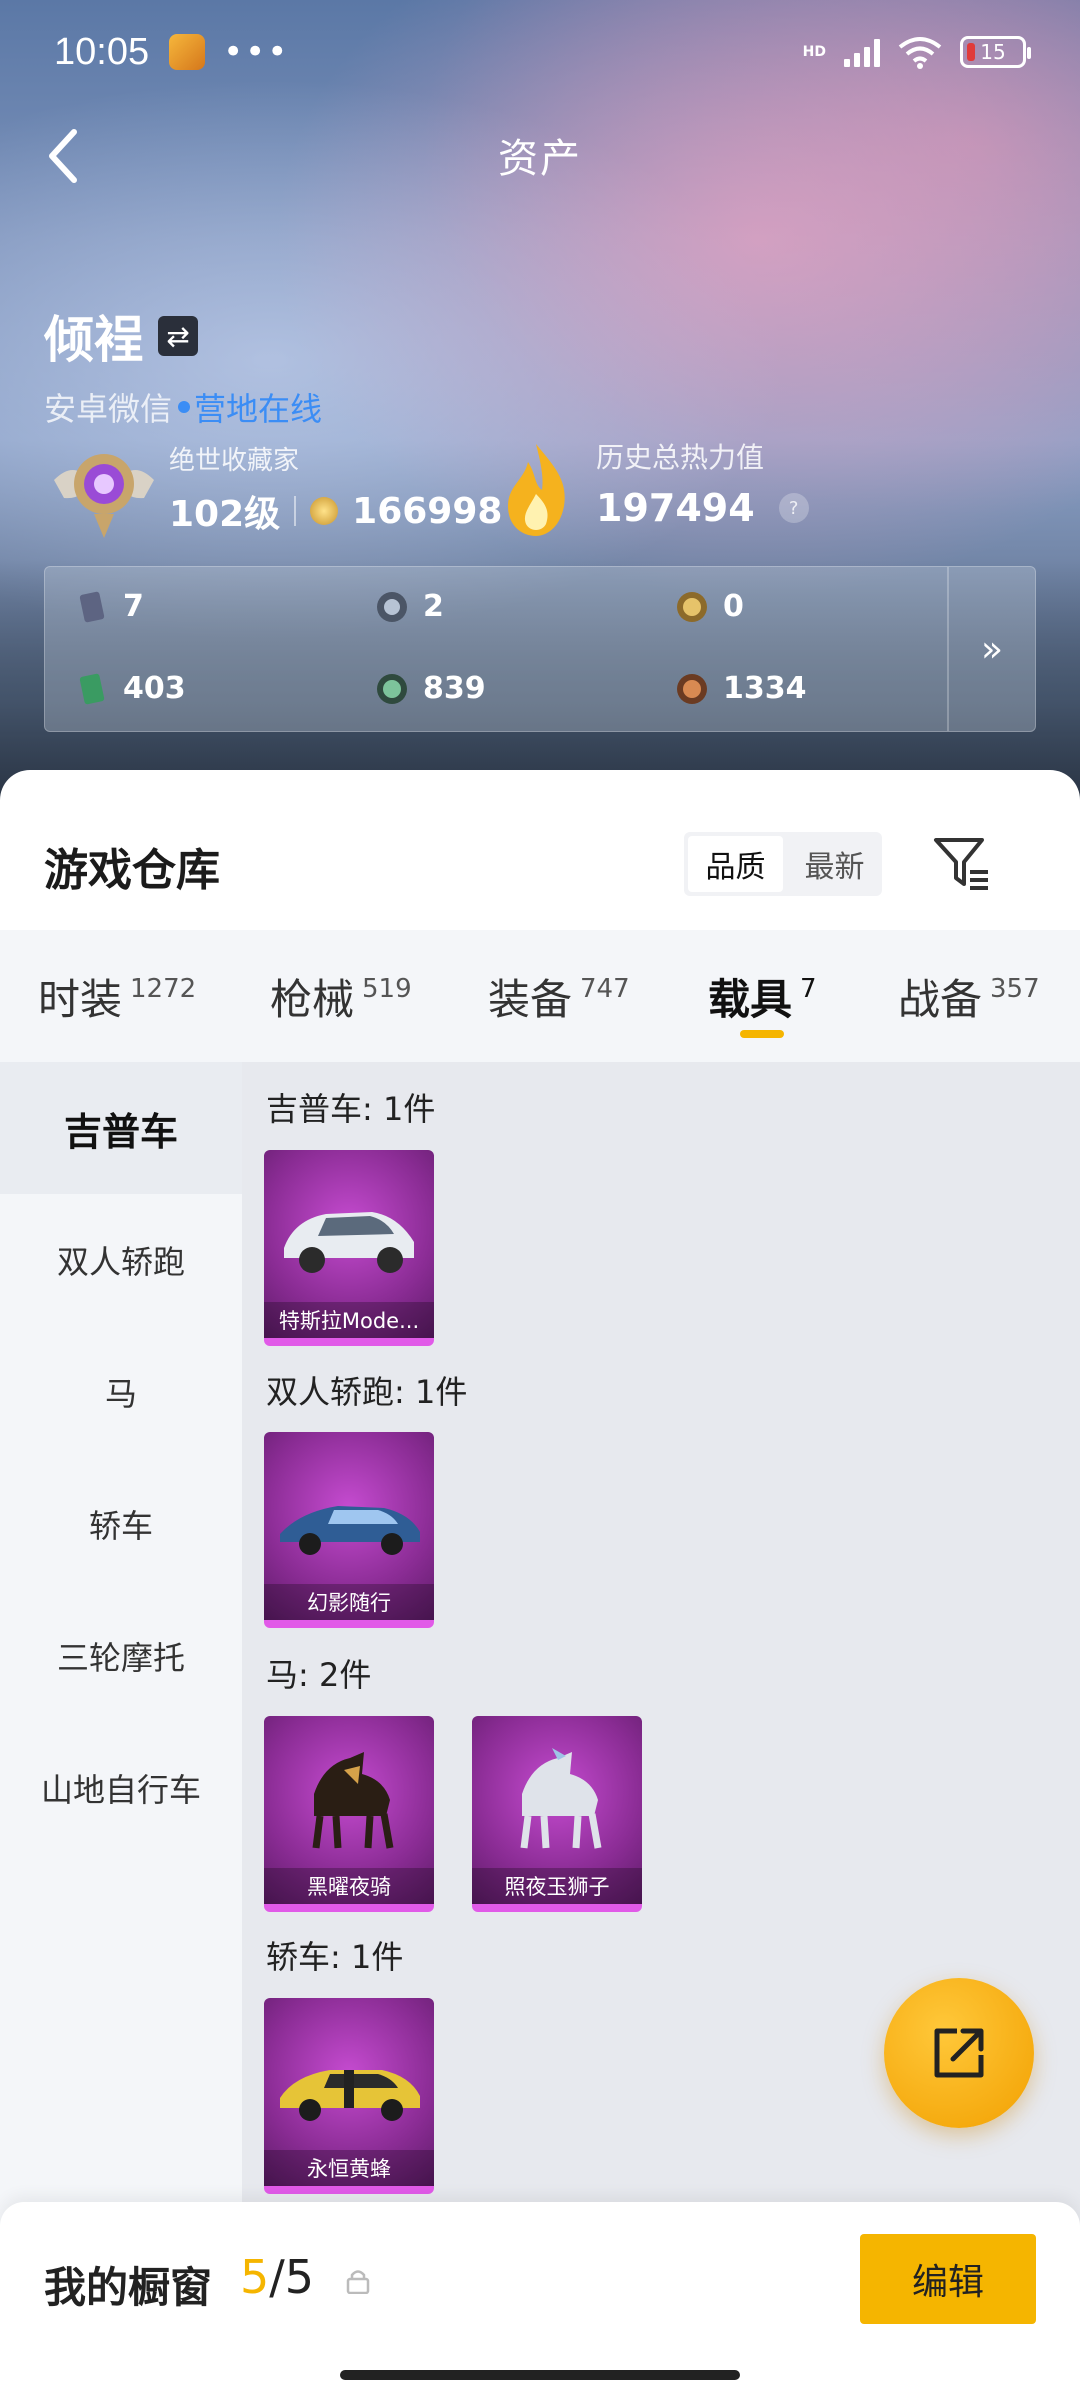 The width and height of the screenshot is (1080, 2400). I want to click on battery-level: 15, so click(993, 52).